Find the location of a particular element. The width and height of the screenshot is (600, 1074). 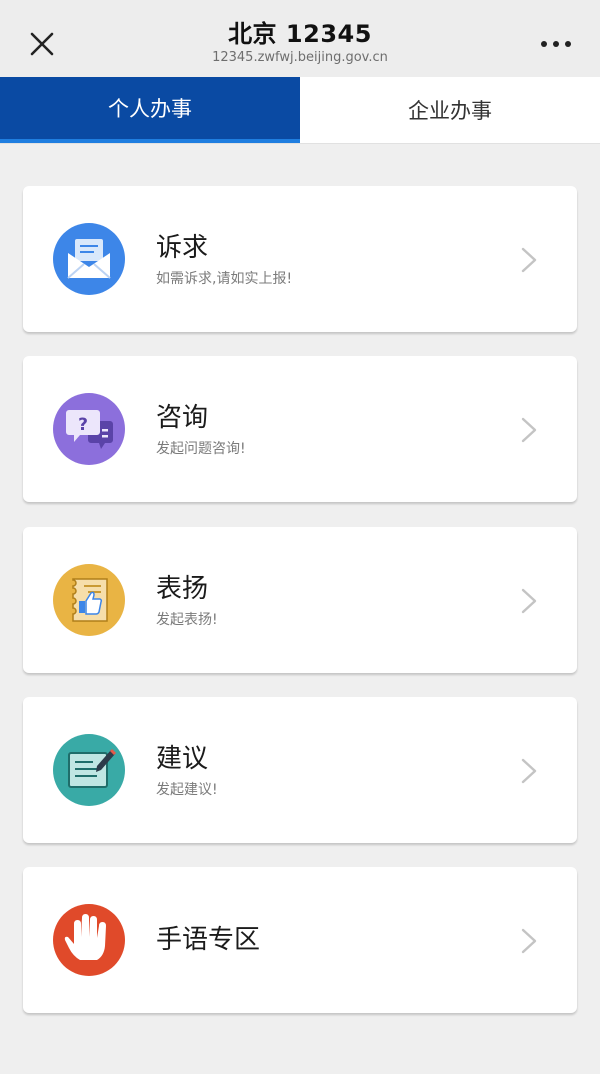

page-url: 12345.zwfwj.beijing.gov.cn is located at coordinates (300, 57).